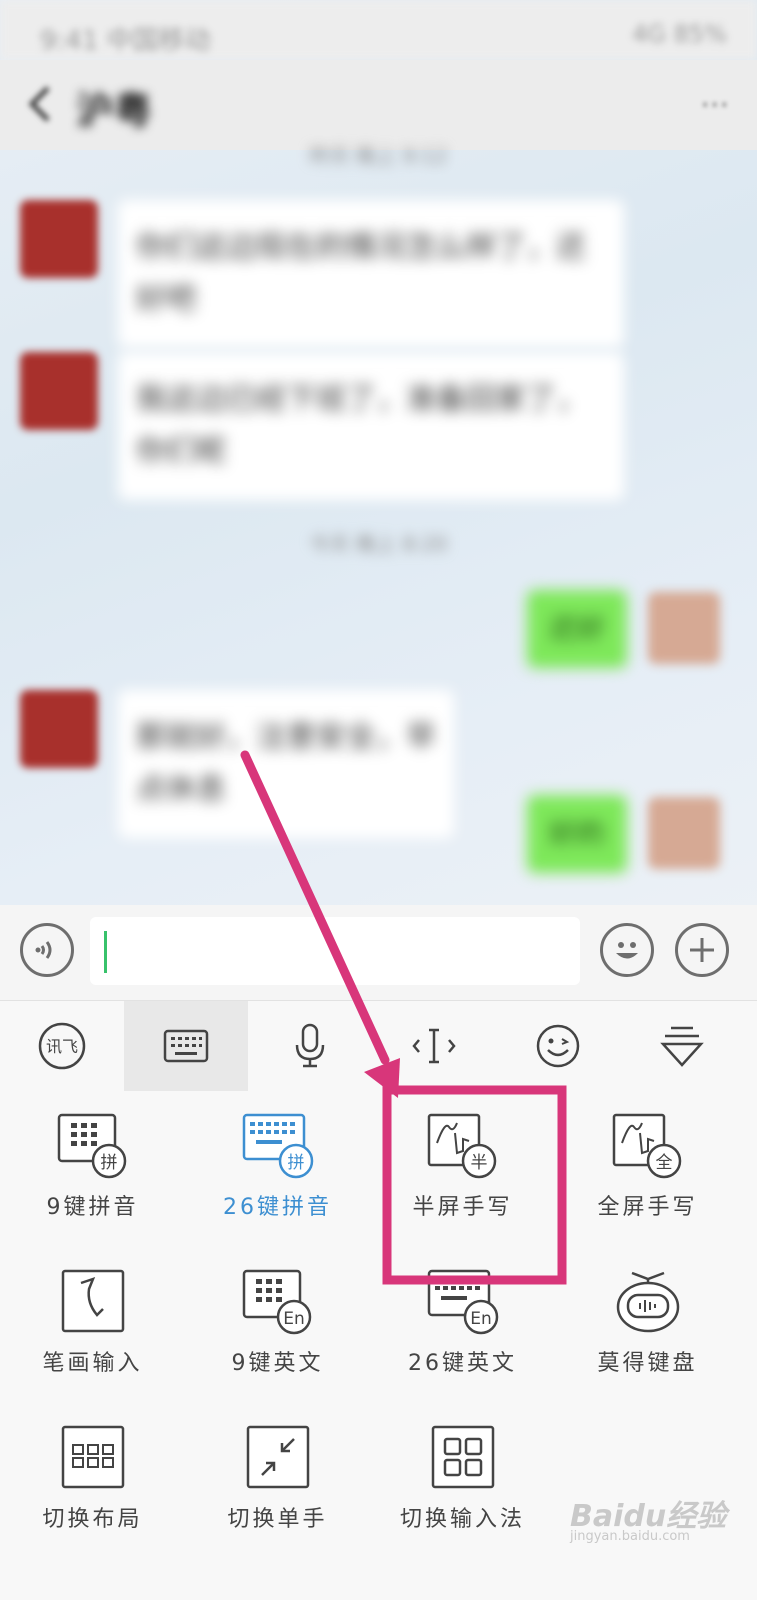 The height and width of the screenshot is (1600, 757). I want to click on mode-label: 笔画输入, so click(92, 1363).